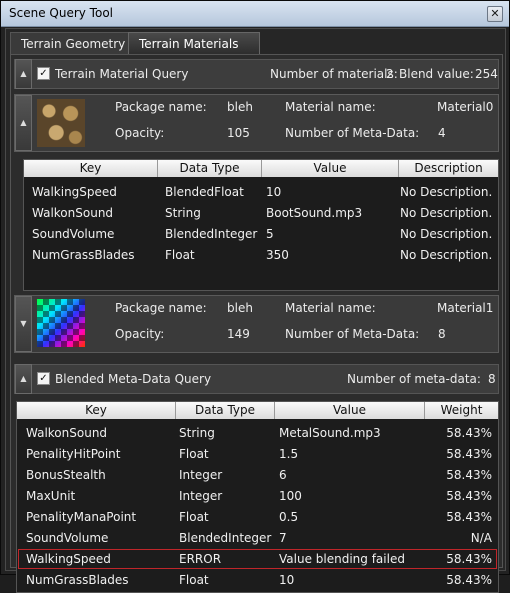 Image resolution: width=510 pixels, height=593 pixels. I want to click on cell-value: MetalSound.mp3, so click(330, 433).